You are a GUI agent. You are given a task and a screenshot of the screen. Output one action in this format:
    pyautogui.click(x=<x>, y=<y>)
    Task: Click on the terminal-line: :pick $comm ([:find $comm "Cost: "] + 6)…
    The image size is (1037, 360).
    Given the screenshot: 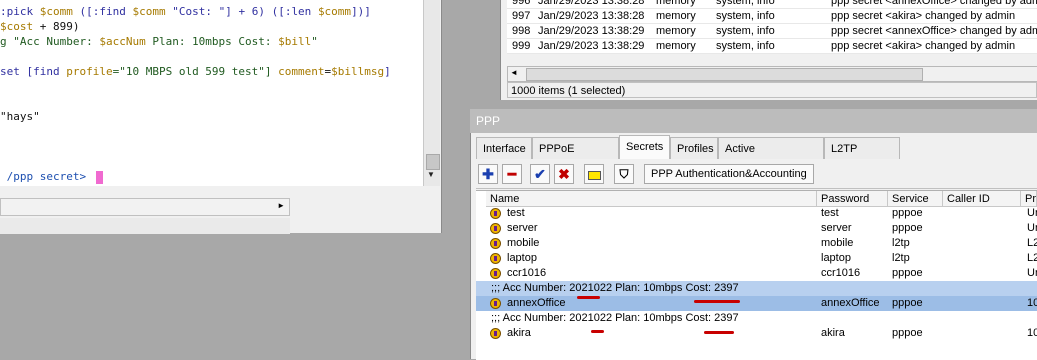 What is the action you would take?
    pyautogui.click(x=185, y=12)
    